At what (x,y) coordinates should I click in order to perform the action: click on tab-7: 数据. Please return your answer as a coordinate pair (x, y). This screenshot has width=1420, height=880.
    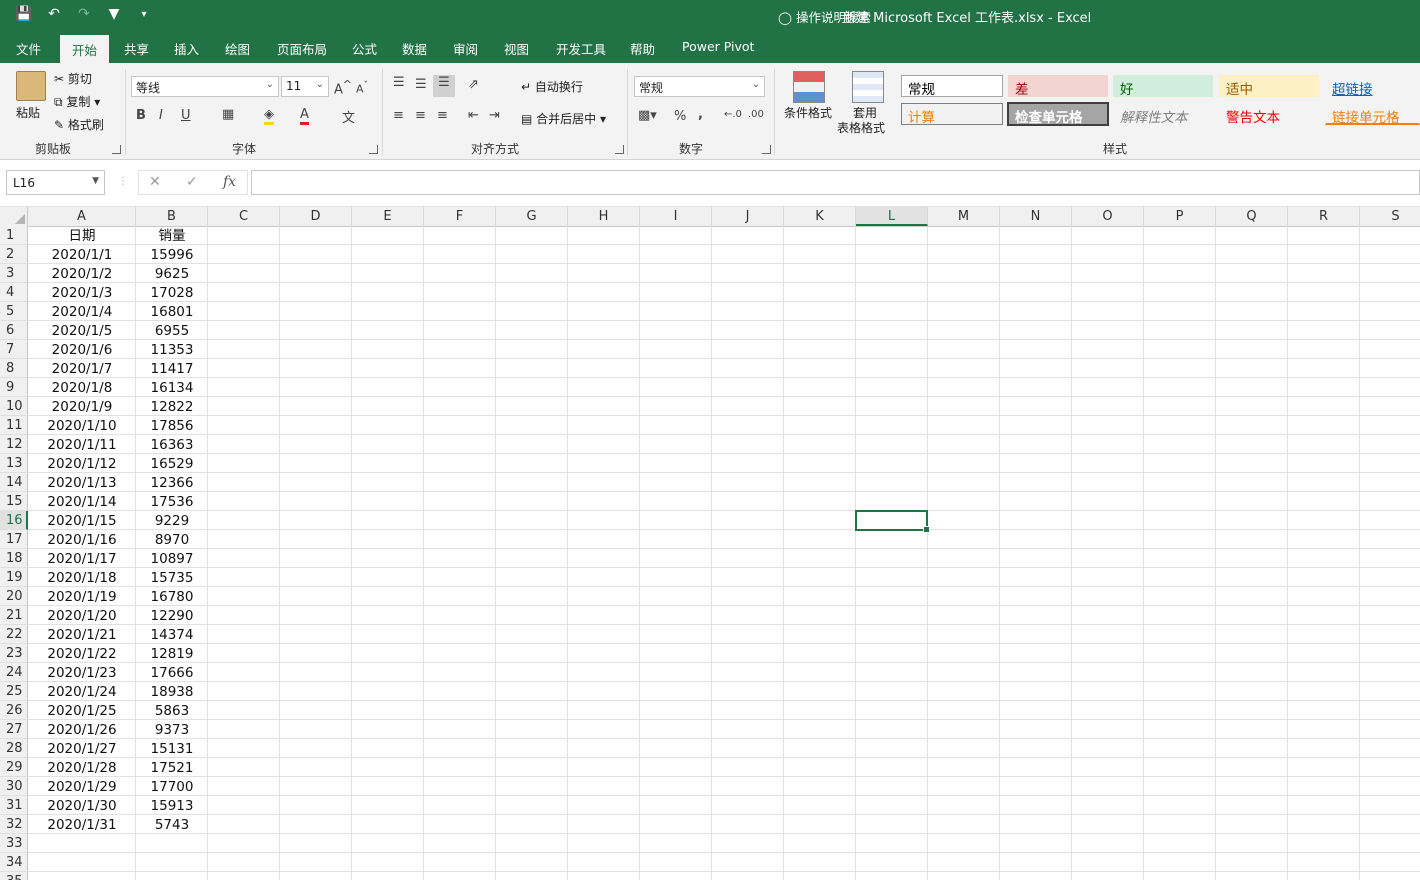
    Looking at the image, I should click on (414, 48).